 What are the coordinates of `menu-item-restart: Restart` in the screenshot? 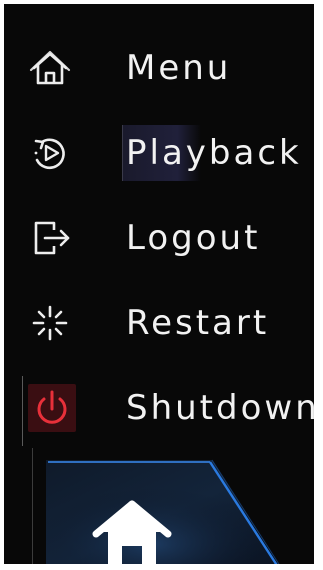 It's located at (159, 324).